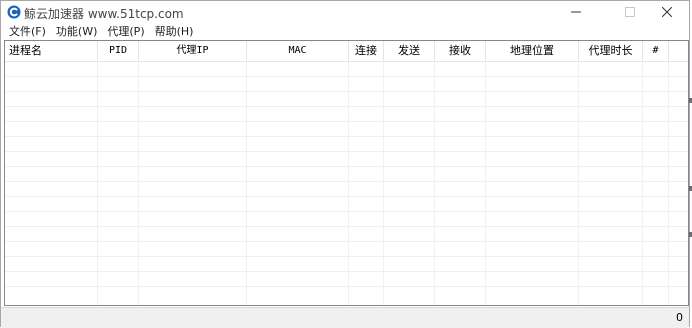 The width and height of the screenshot is (692, 328). I want to click on column-header-sent: 发送, so click(409, 51).